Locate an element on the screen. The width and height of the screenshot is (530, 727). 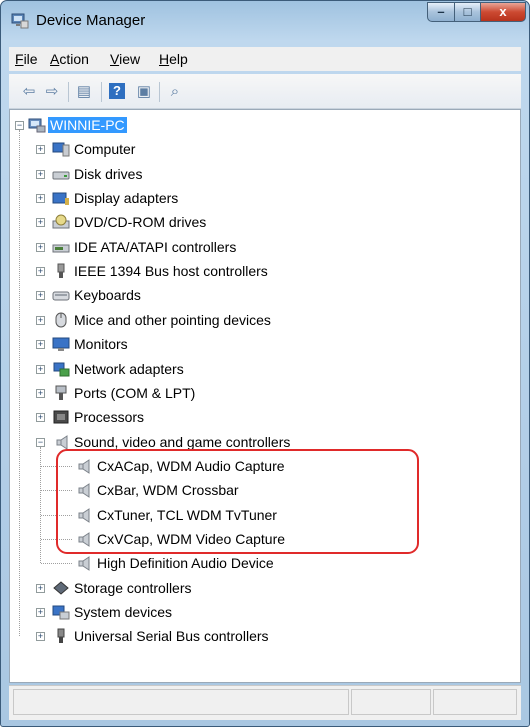
menu-file: File is located at coordinates (26, 59).